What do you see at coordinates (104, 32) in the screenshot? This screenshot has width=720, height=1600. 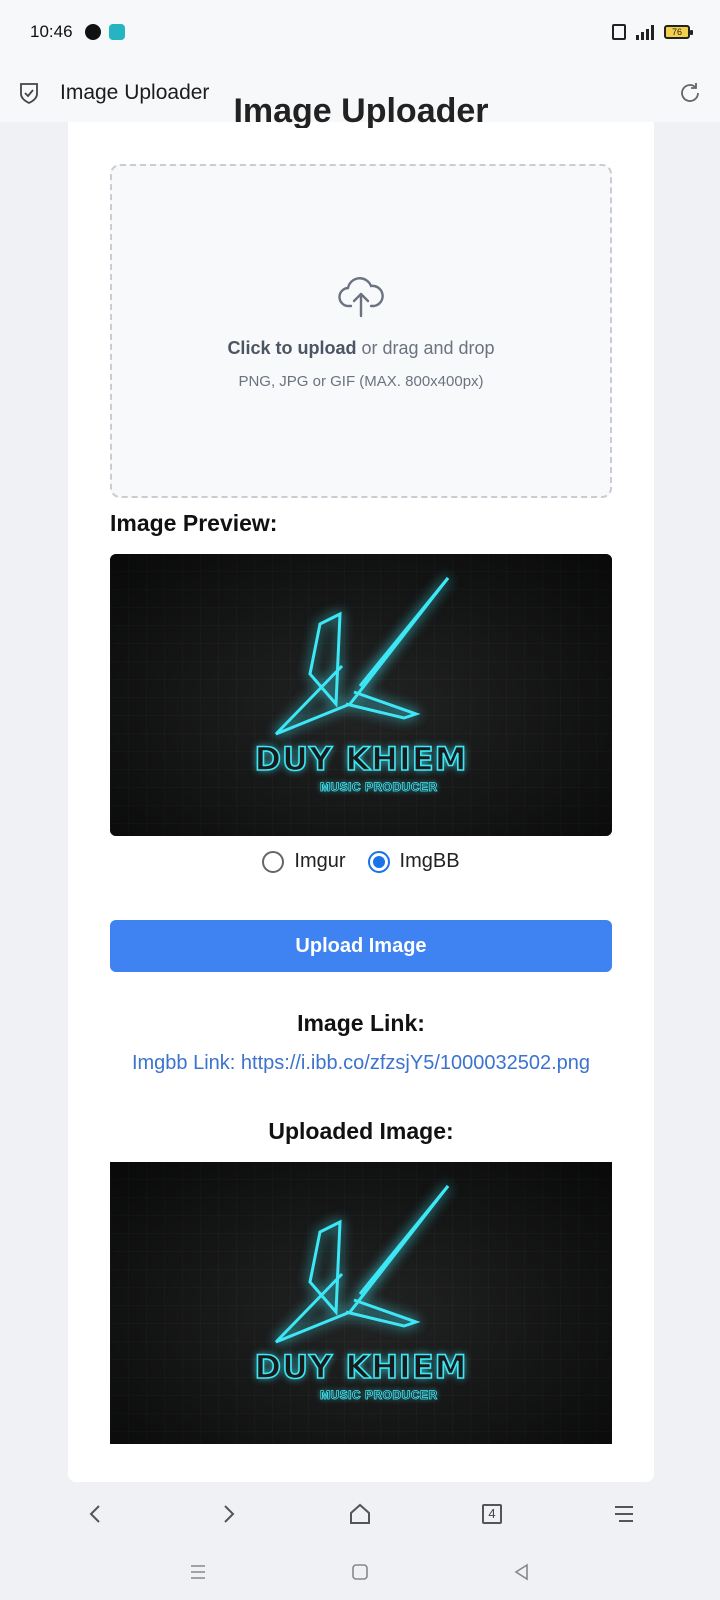 I see `notification-icons` at bounding box center [104, 32].